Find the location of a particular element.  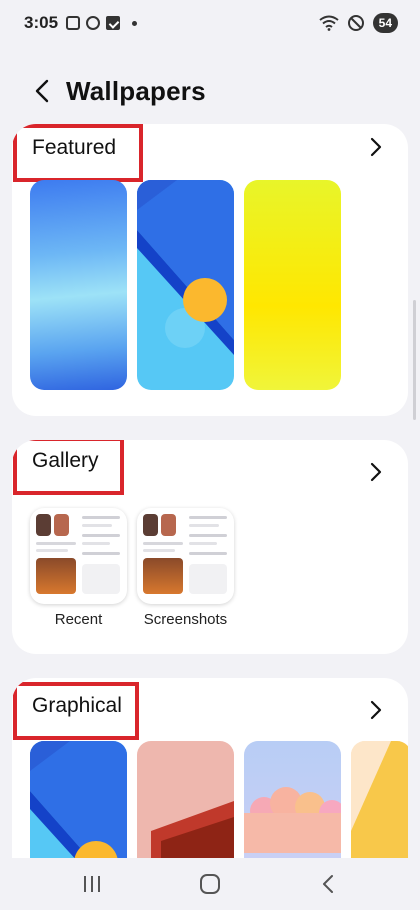

back-nav-button is located at coordinates (328, 884).